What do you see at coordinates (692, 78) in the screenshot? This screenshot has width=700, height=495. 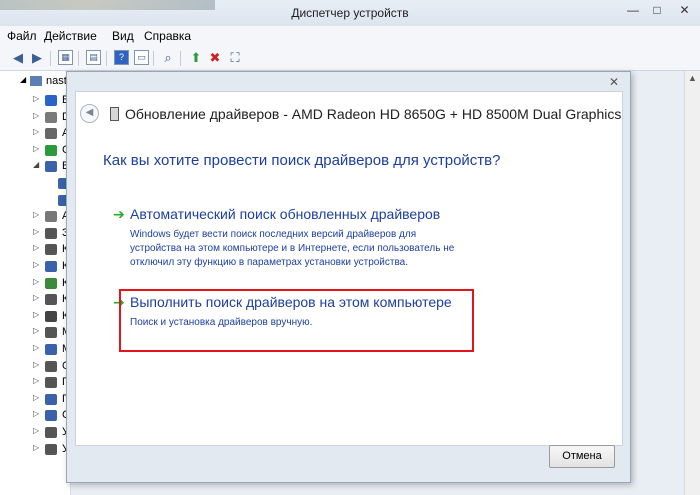 I see `scroll-up-icon: ▲` at bounding box center [692, 78].